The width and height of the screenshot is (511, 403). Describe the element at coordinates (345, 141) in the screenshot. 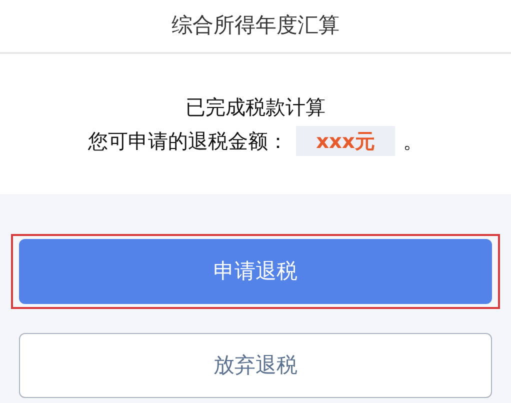

I see `refund-amount: xxx元` at that location.